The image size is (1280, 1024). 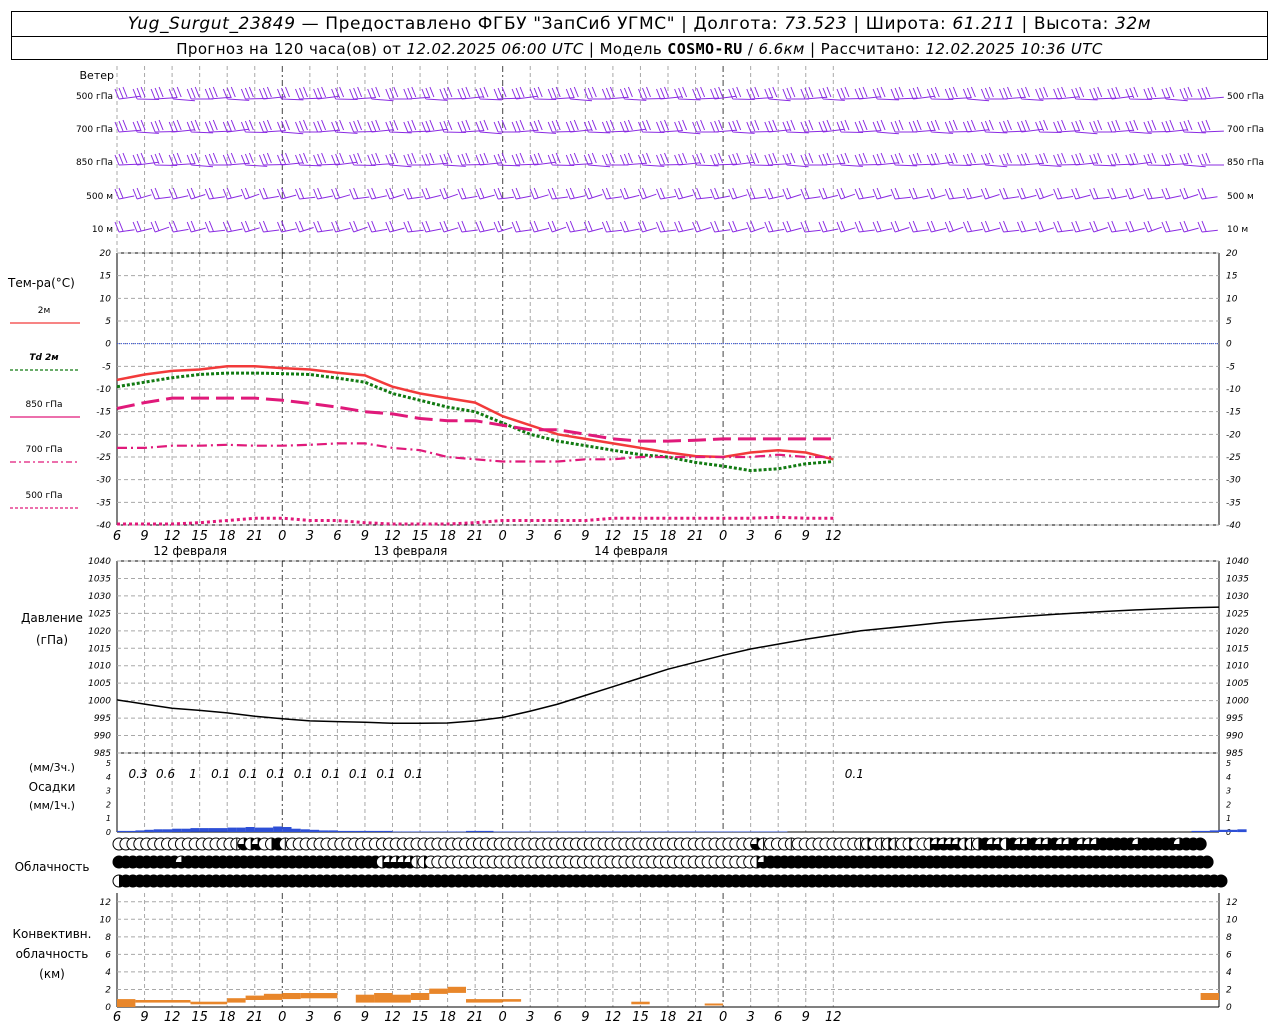 What do you see at coordinates (1207, 862) in the screenshot?
I see `cloud-circle` at bounding box center [1207, 862].